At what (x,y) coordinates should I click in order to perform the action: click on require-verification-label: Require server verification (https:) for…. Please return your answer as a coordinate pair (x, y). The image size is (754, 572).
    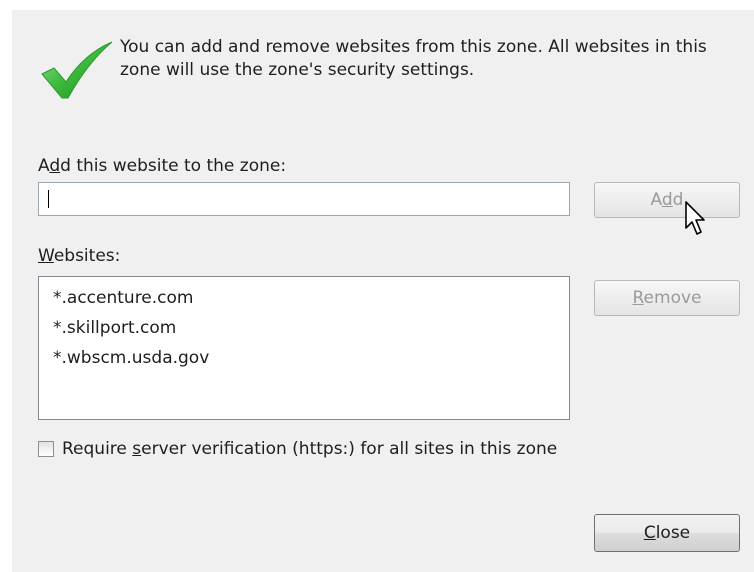
    Looking at the image, I should click on (309, 449).